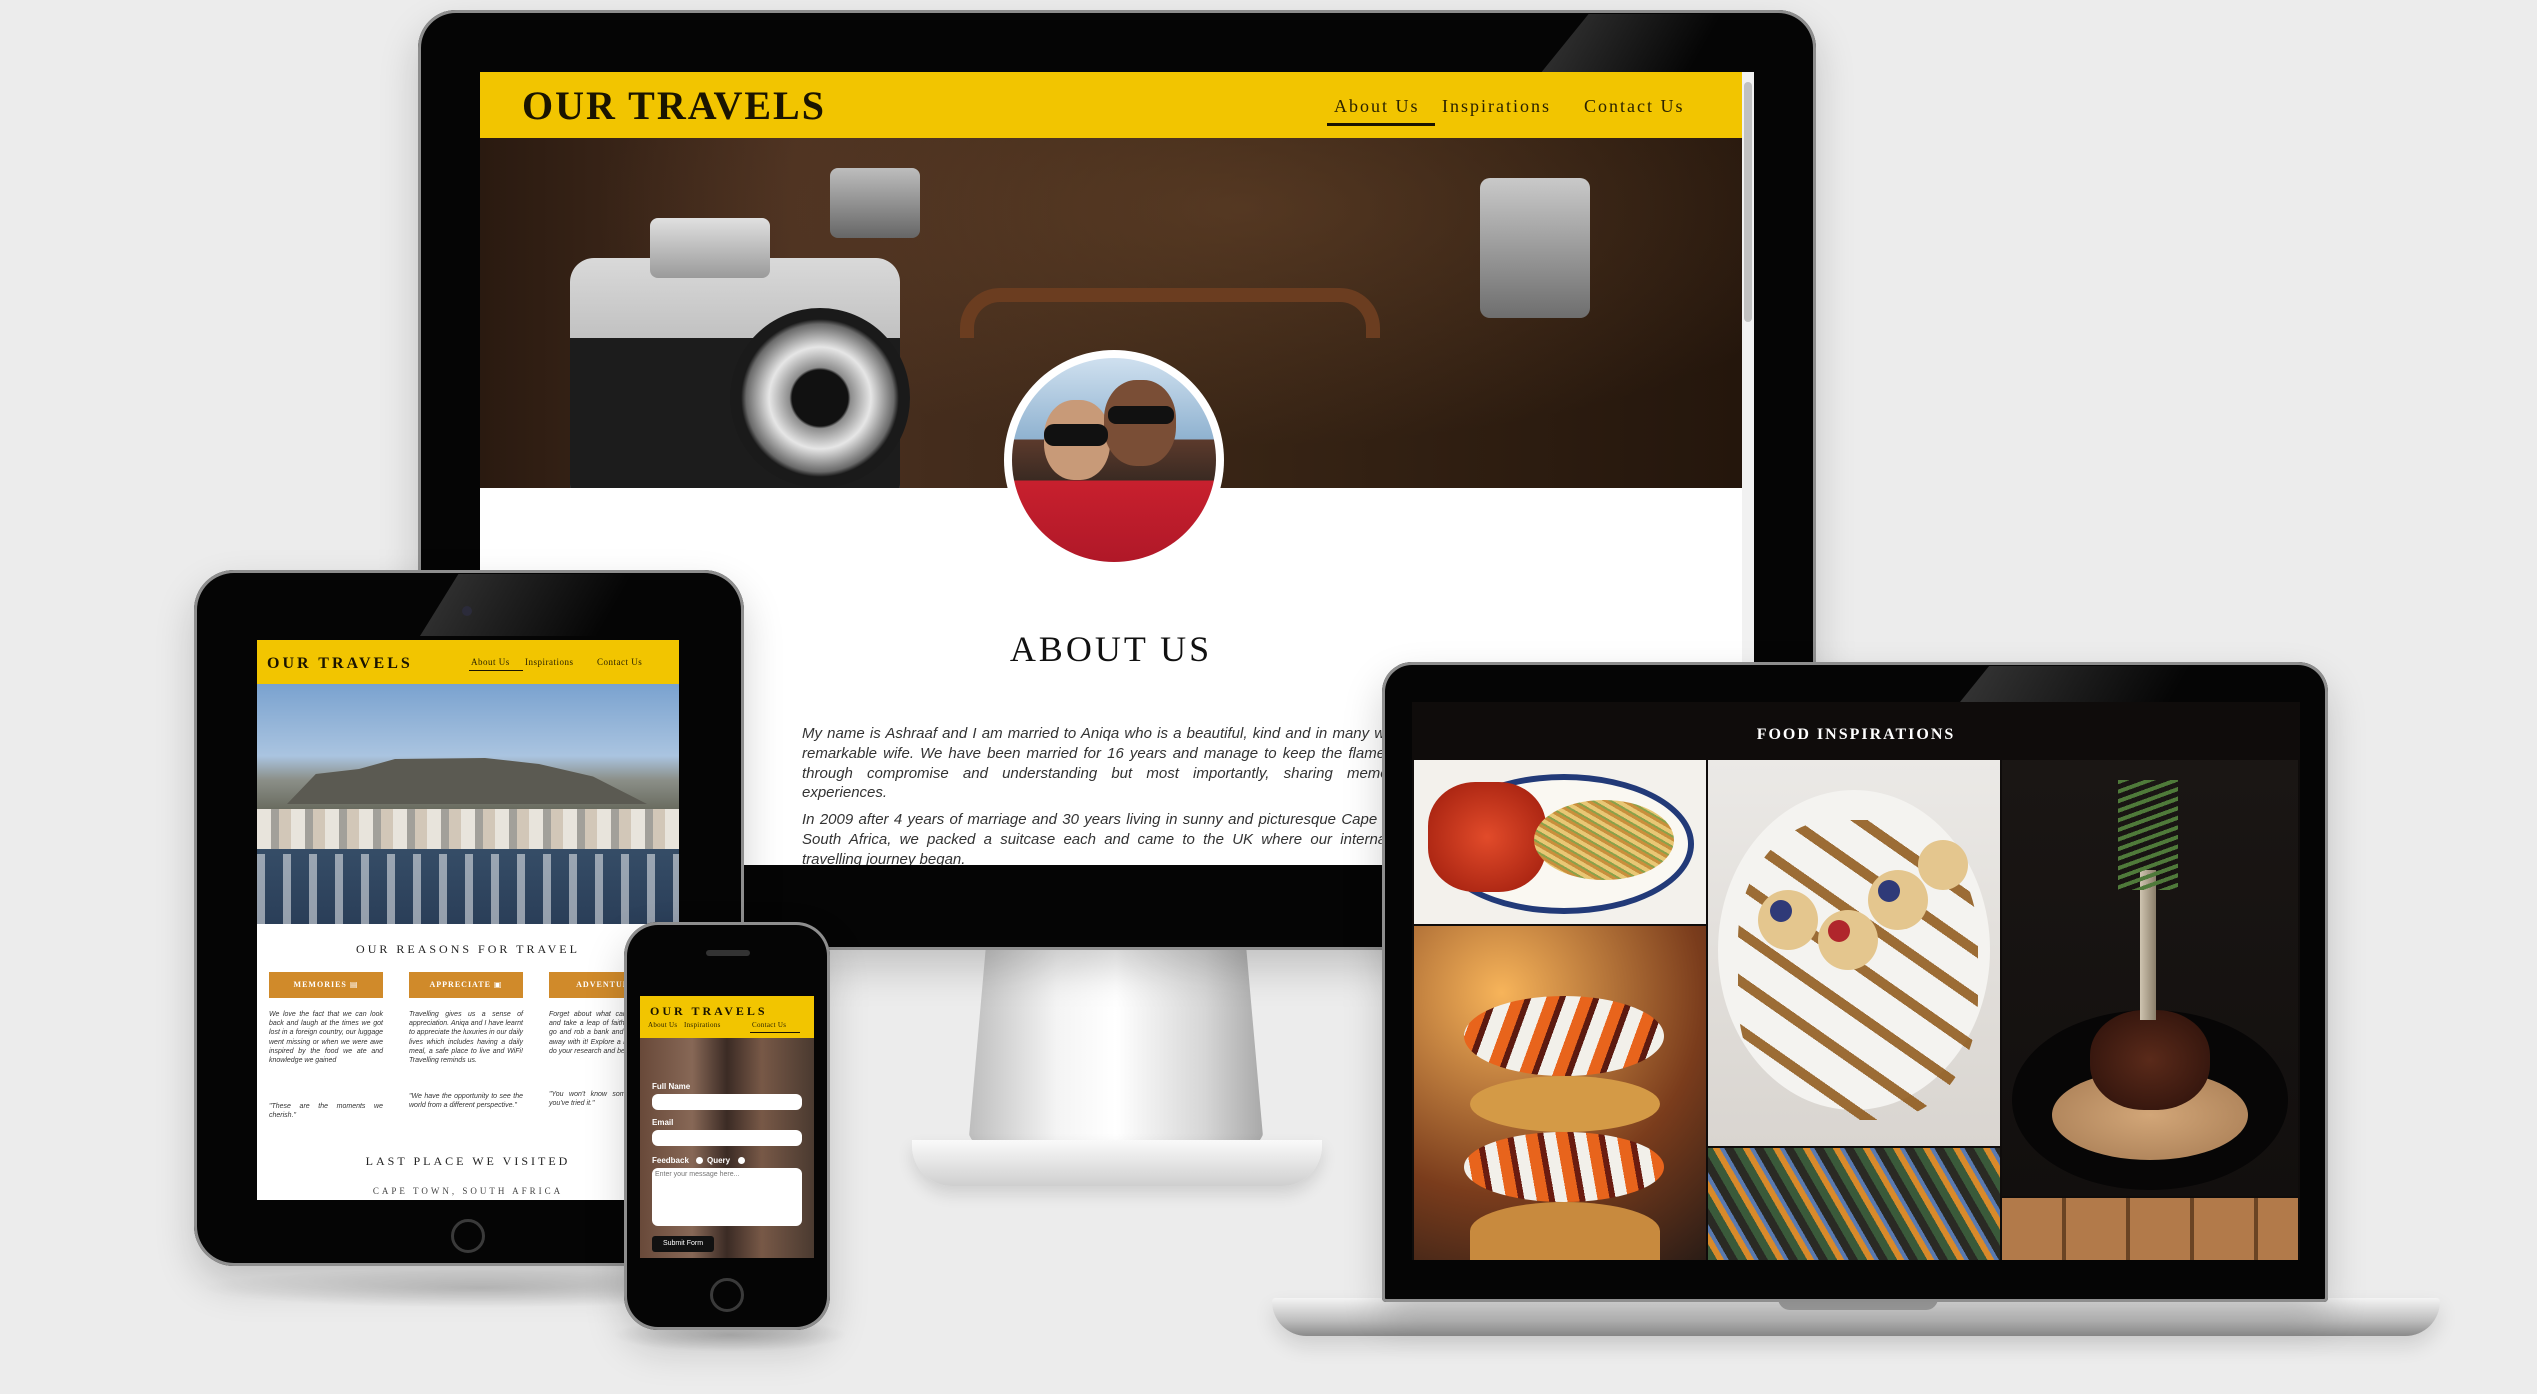 The width and height of the screenshot is (2537, 1394). I want to click on phone-nav-about: About Us, so click(662, 1025).